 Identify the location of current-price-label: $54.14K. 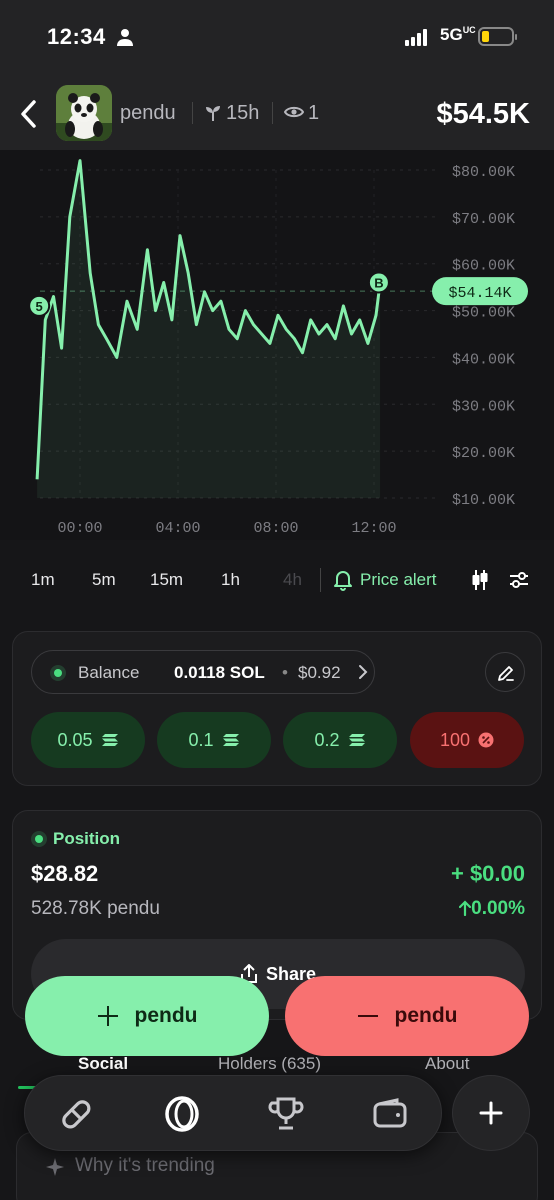
(479, 293).